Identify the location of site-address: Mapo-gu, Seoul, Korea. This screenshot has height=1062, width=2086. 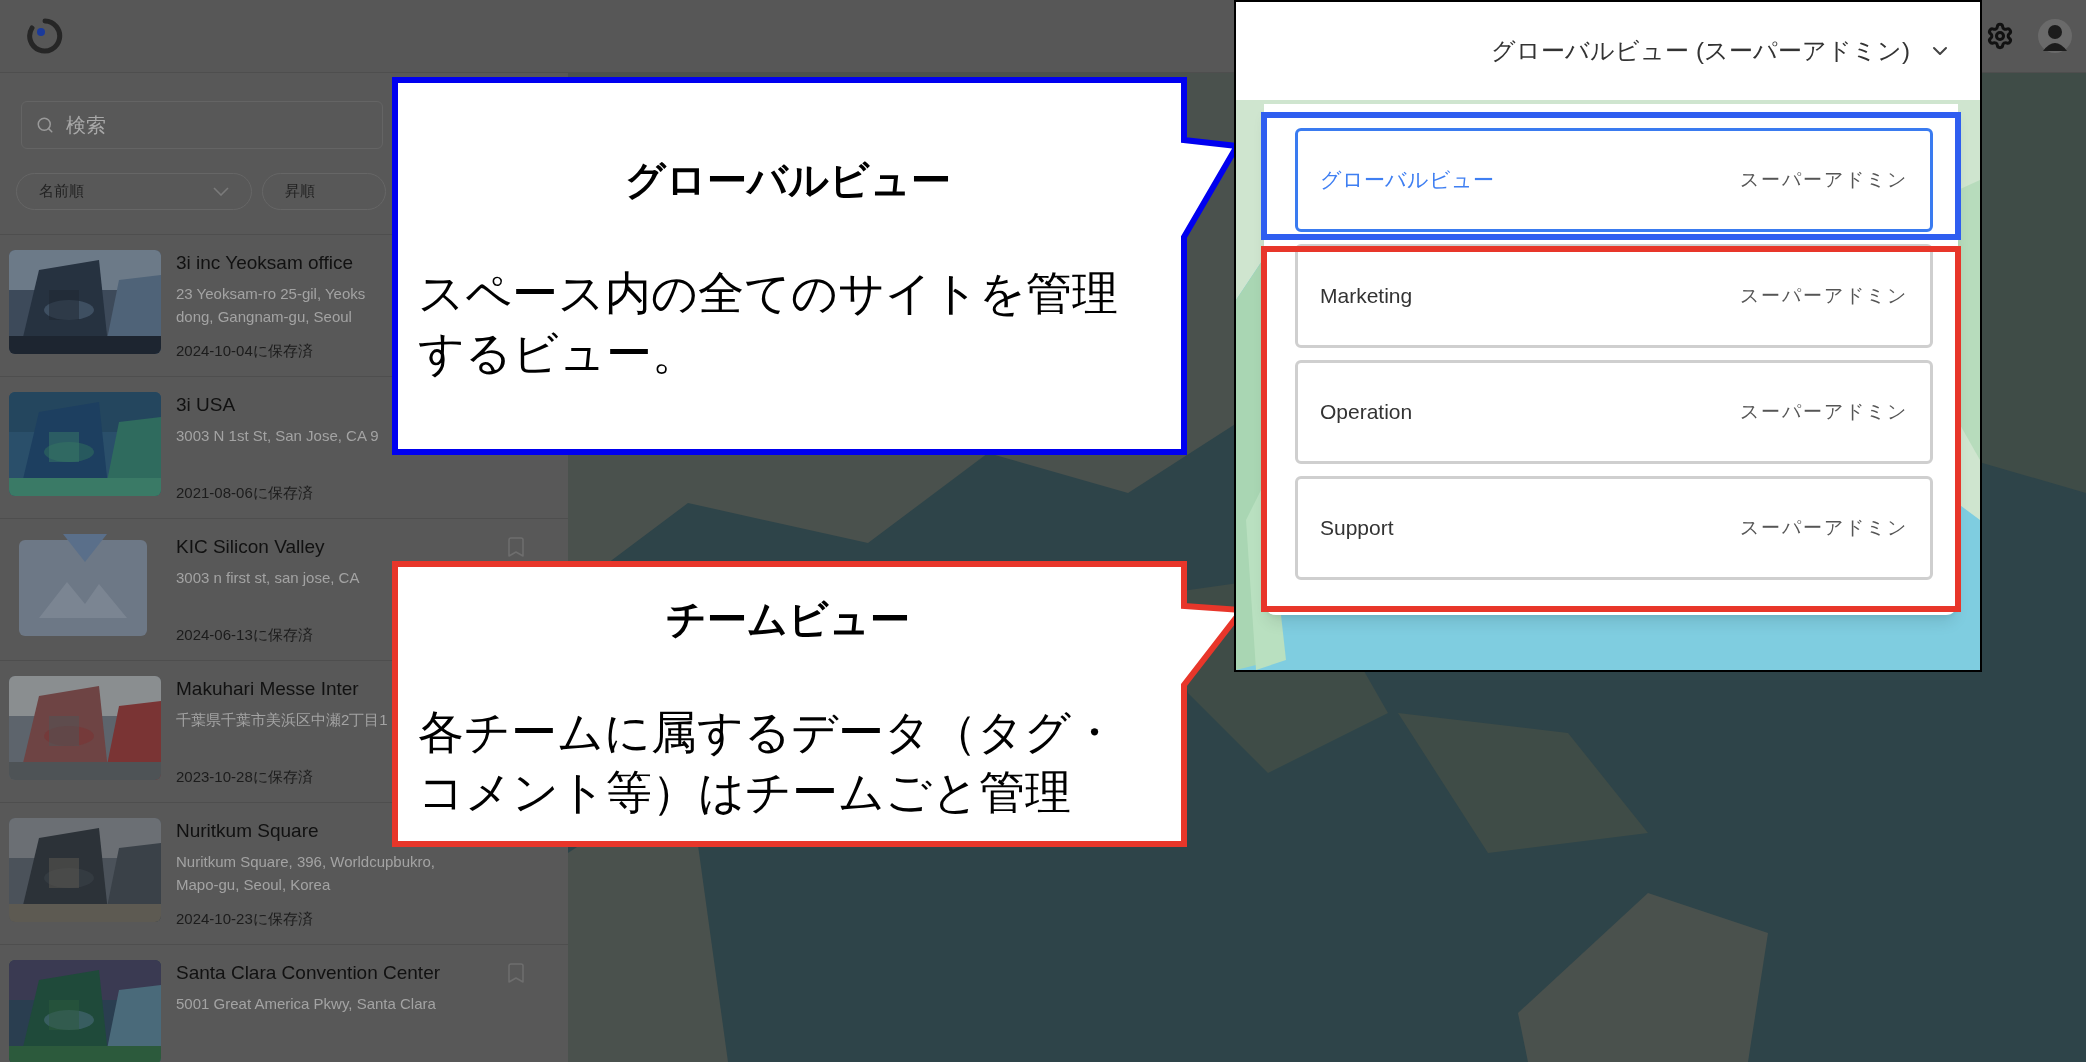
(253, 885).